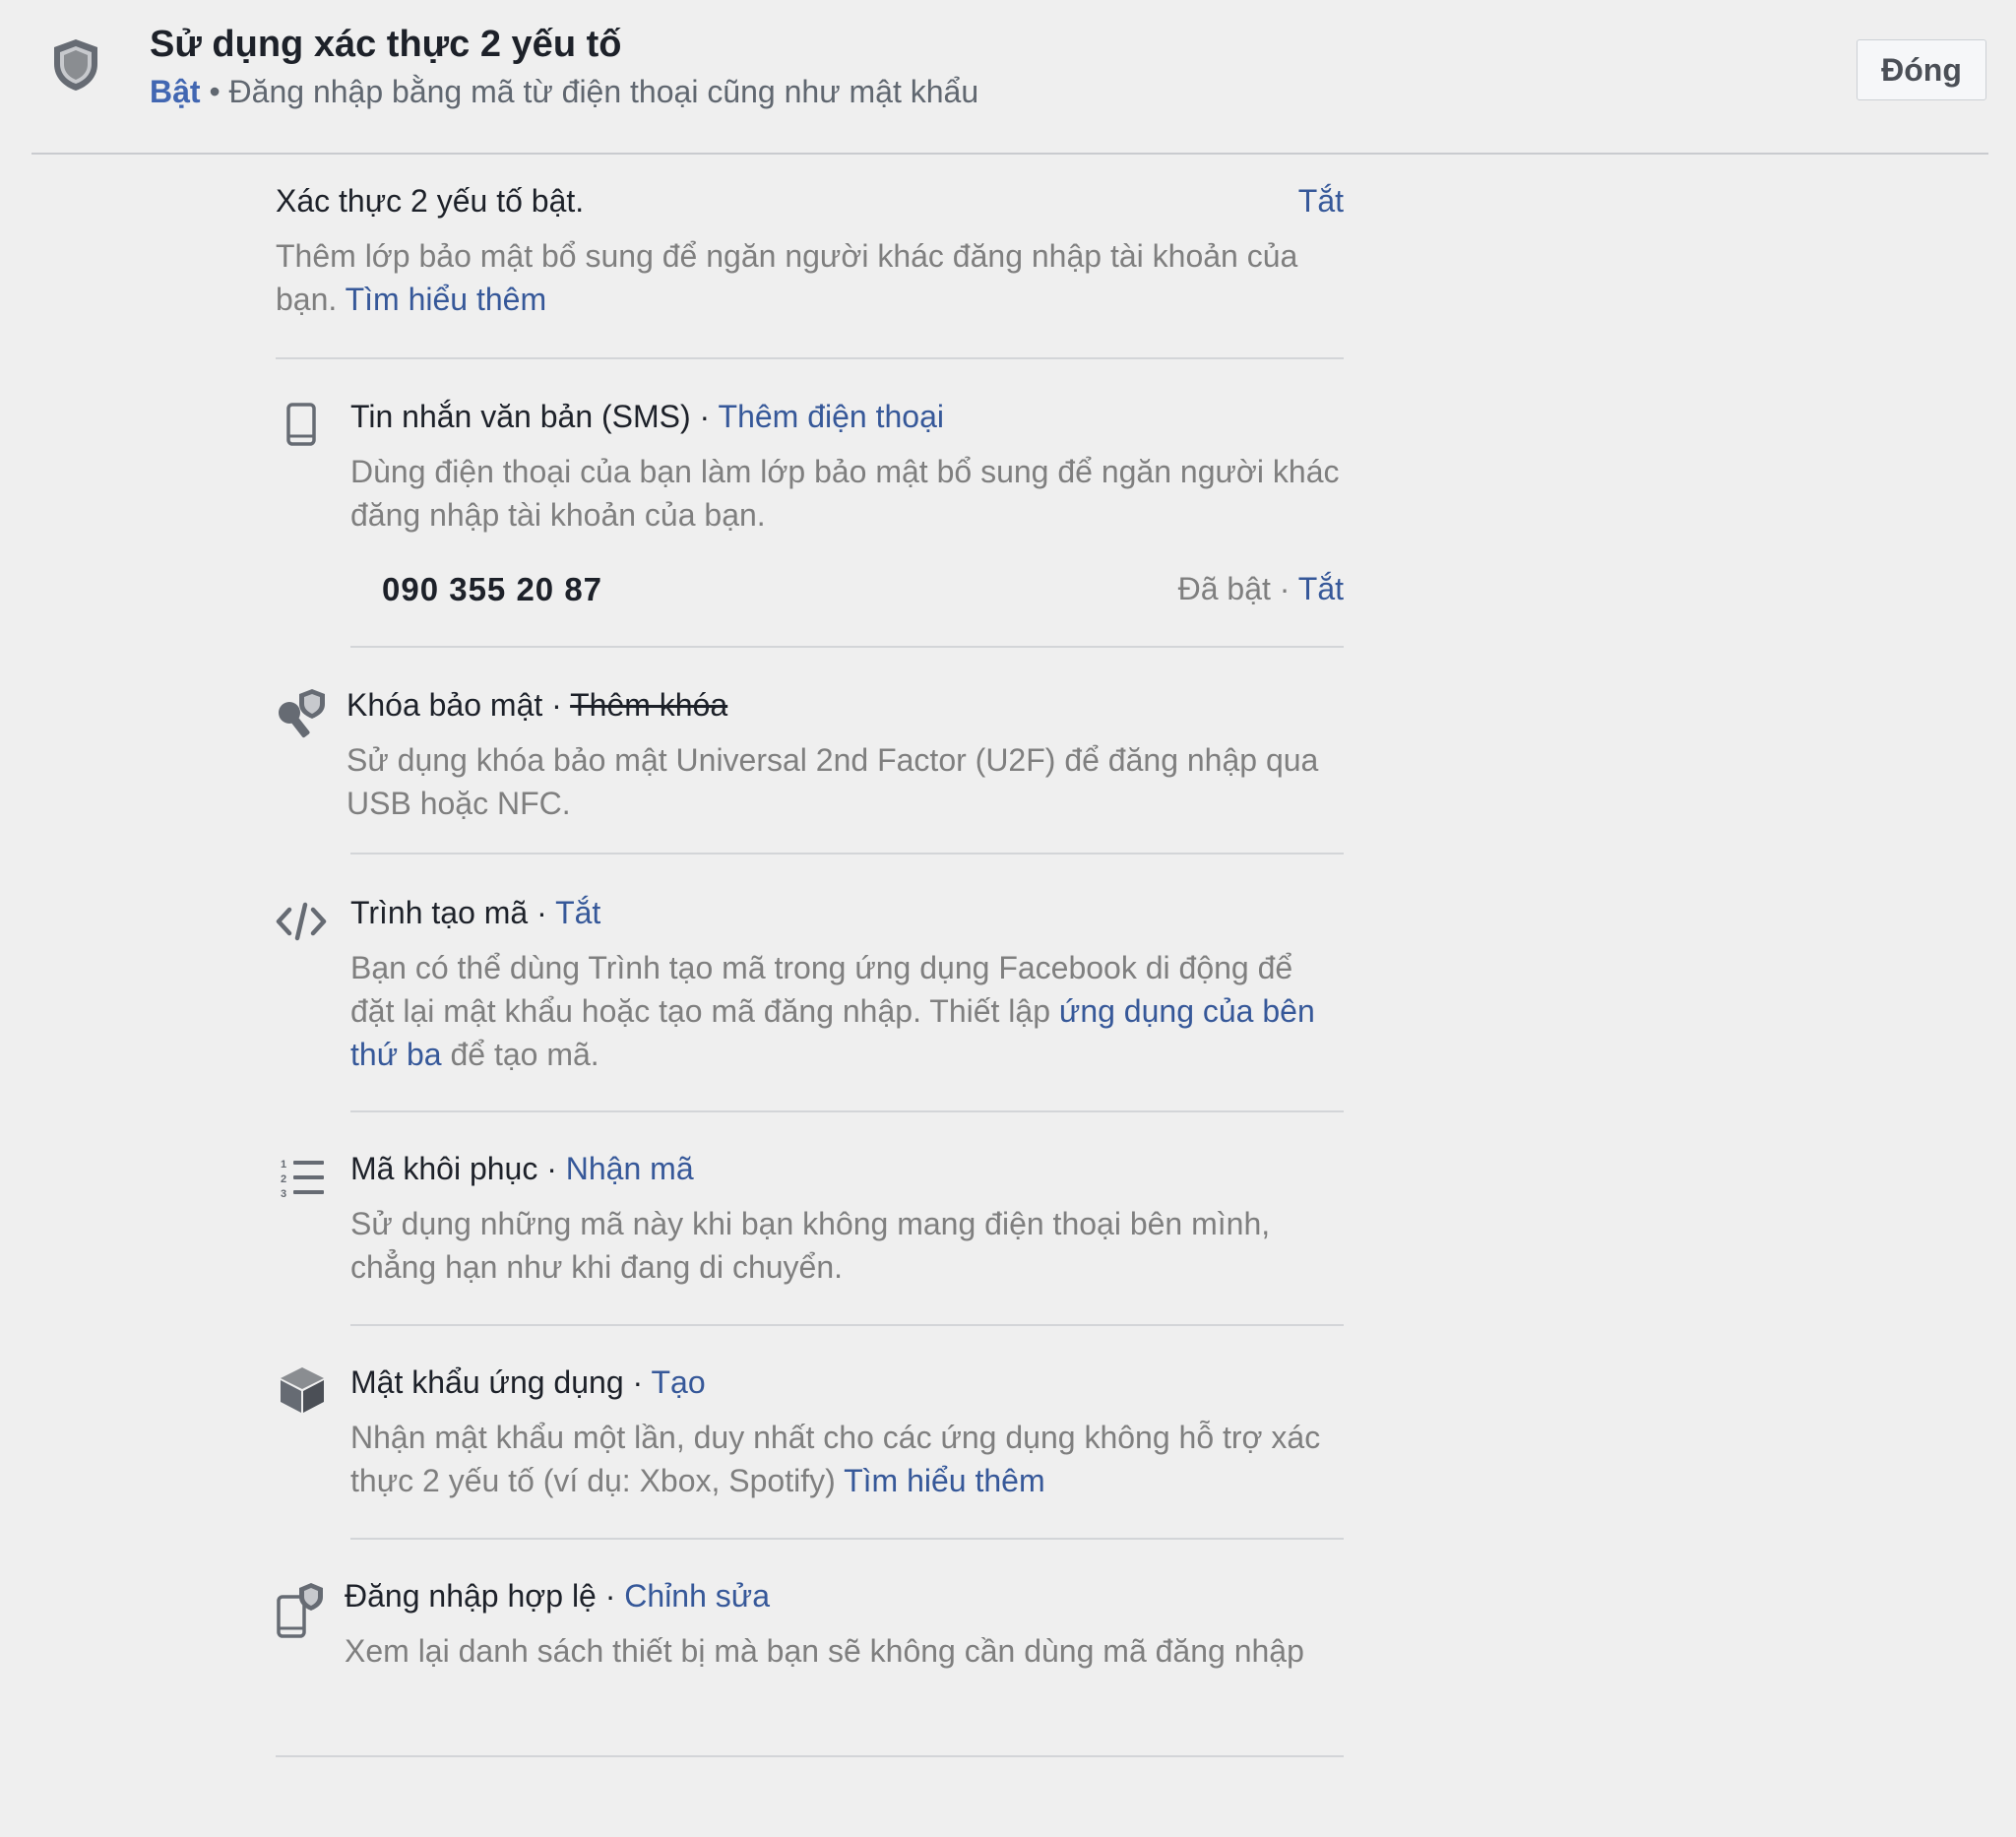 This screenshot has width=2016, height=1837. I want to click on phone-shield-icon, so click(300, 1610).